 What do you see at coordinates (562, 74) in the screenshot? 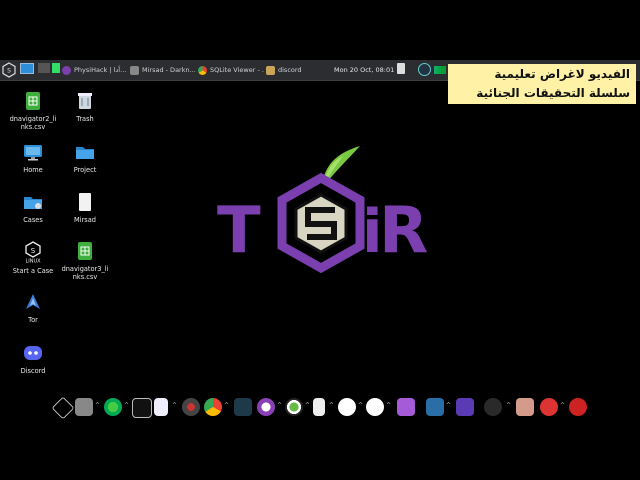
I see `caption-line-1: الفيديو لاغراض تعليمية` at bounding box center [562, 74].